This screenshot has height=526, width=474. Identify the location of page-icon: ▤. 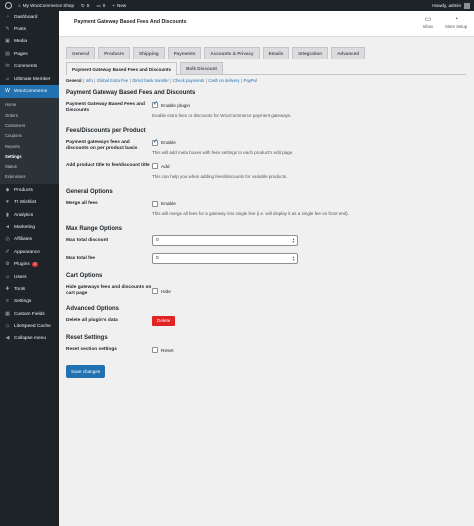
(7, 53).